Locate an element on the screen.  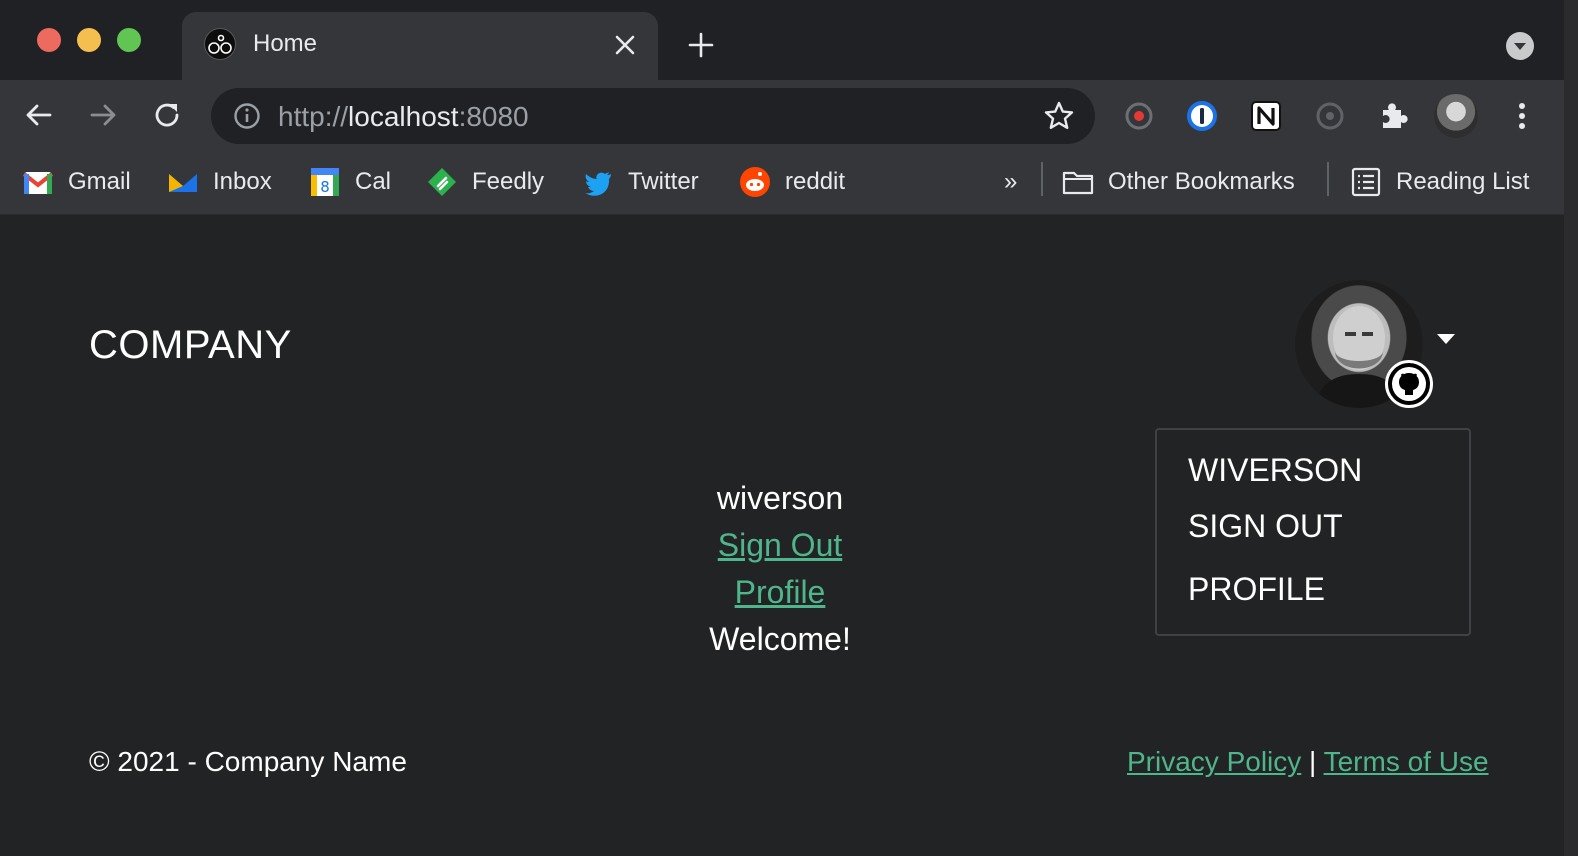
username-text: wiverson is located at coordinates (780, 498).